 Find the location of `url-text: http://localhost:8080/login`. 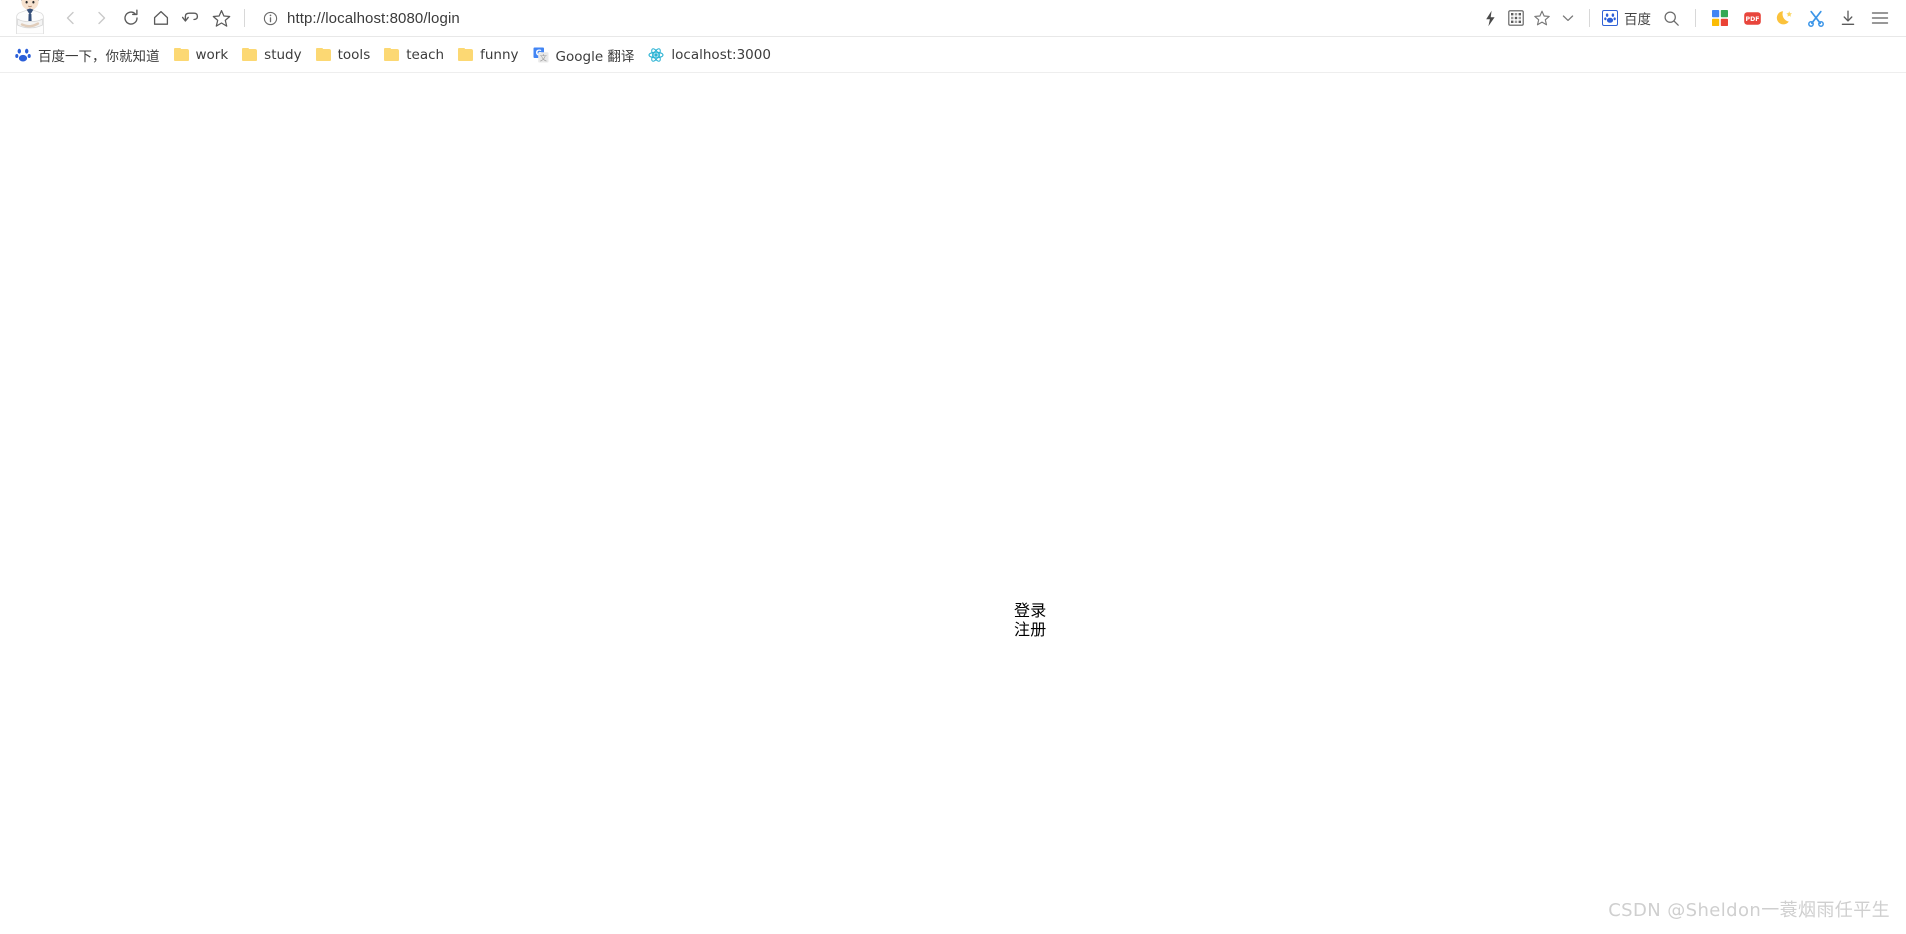

url-text: http://localhost:8080/login is located at coordinates (373, 18).